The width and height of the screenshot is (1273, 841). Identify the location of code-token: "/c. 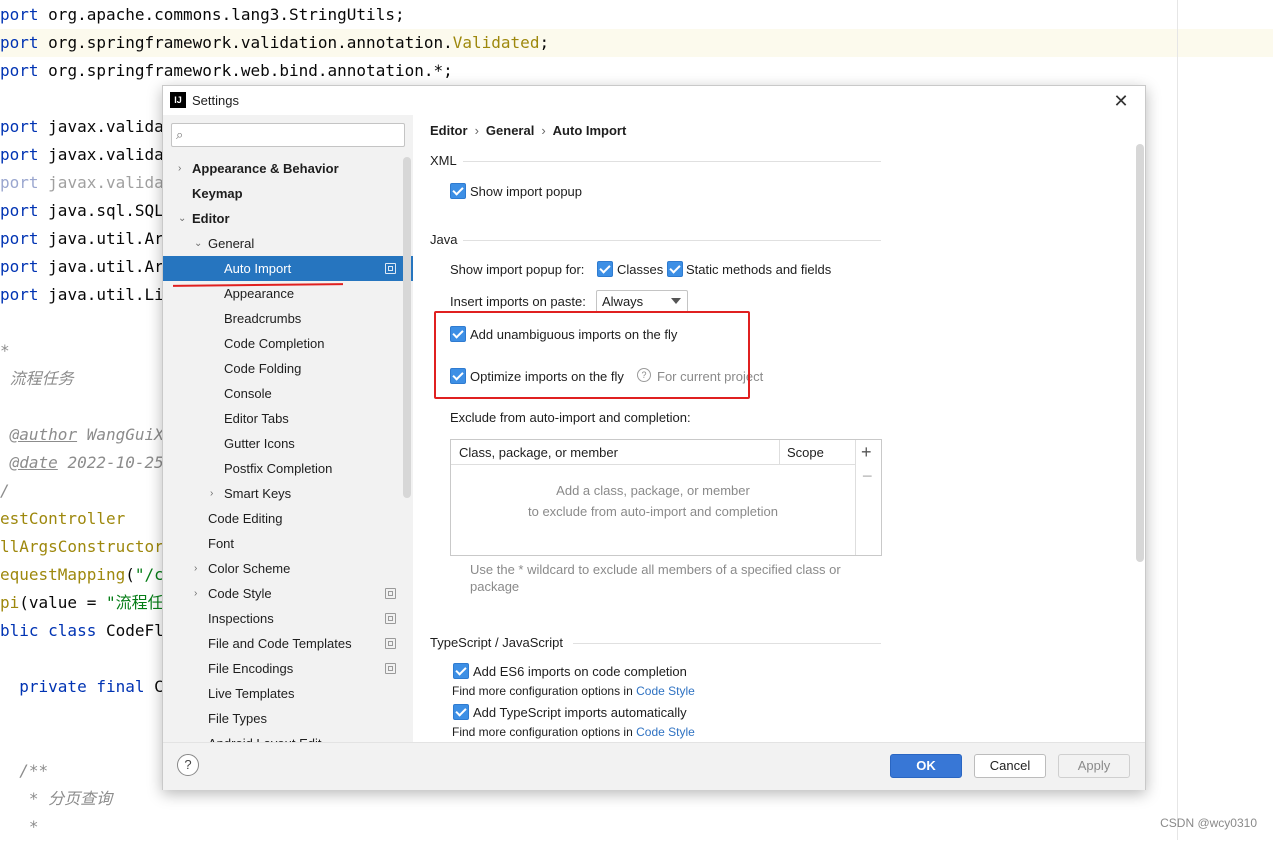
(149, 574).